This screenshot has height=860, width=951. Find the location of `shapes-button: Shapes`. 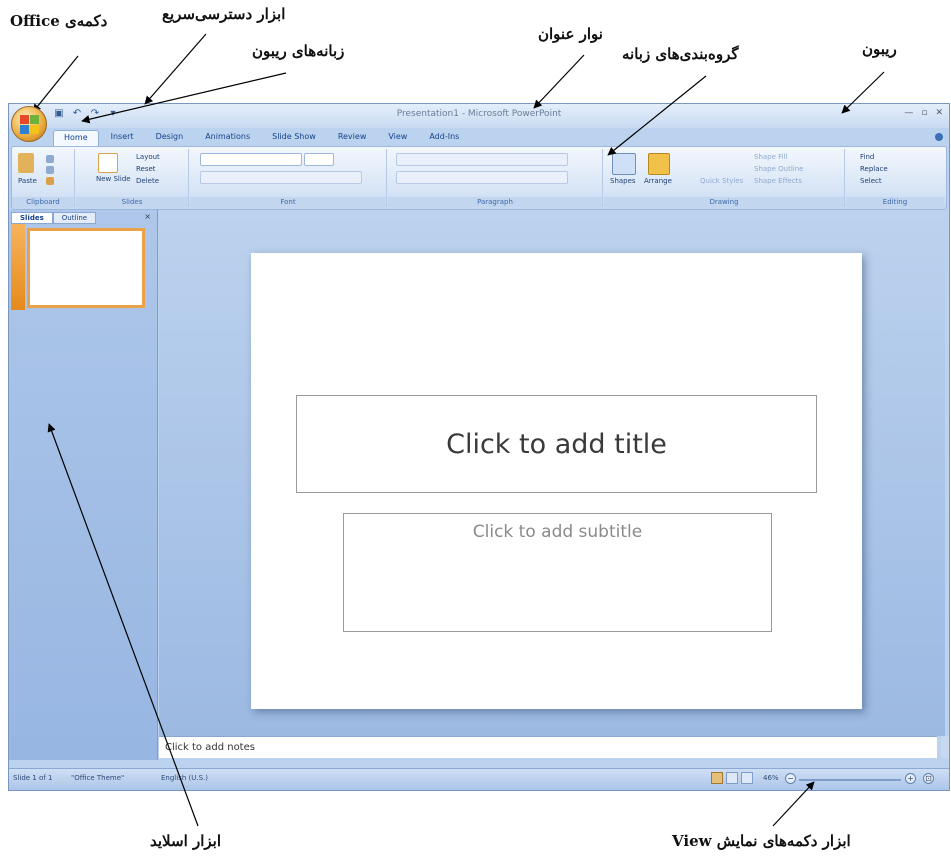

shapes-button: Shapes is located at coordinates (623, 181).